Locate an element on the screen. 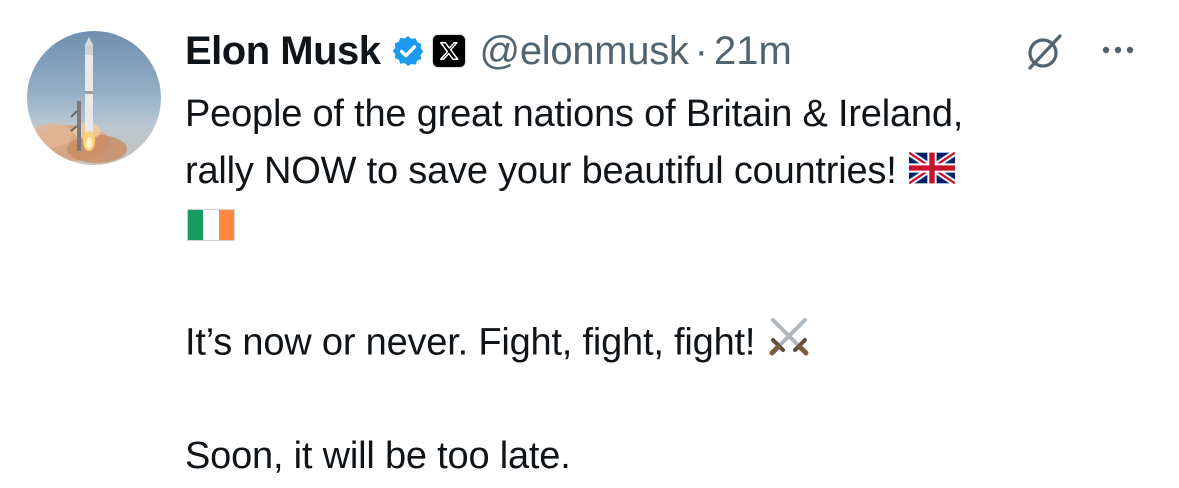  more-options-icon is located at coordinates (1118, 50).